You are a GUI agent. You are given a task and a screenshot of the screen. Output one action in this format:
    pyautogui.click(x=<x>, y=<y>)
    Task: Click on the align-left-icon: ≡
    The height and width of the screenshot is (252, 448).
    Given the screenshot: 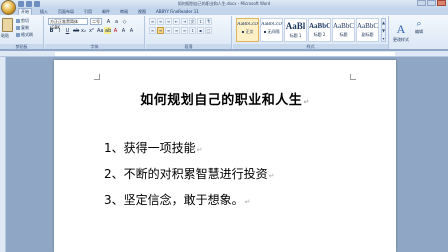 What is the action you would take?
    pyautogui.click(x=152, y=30)
    